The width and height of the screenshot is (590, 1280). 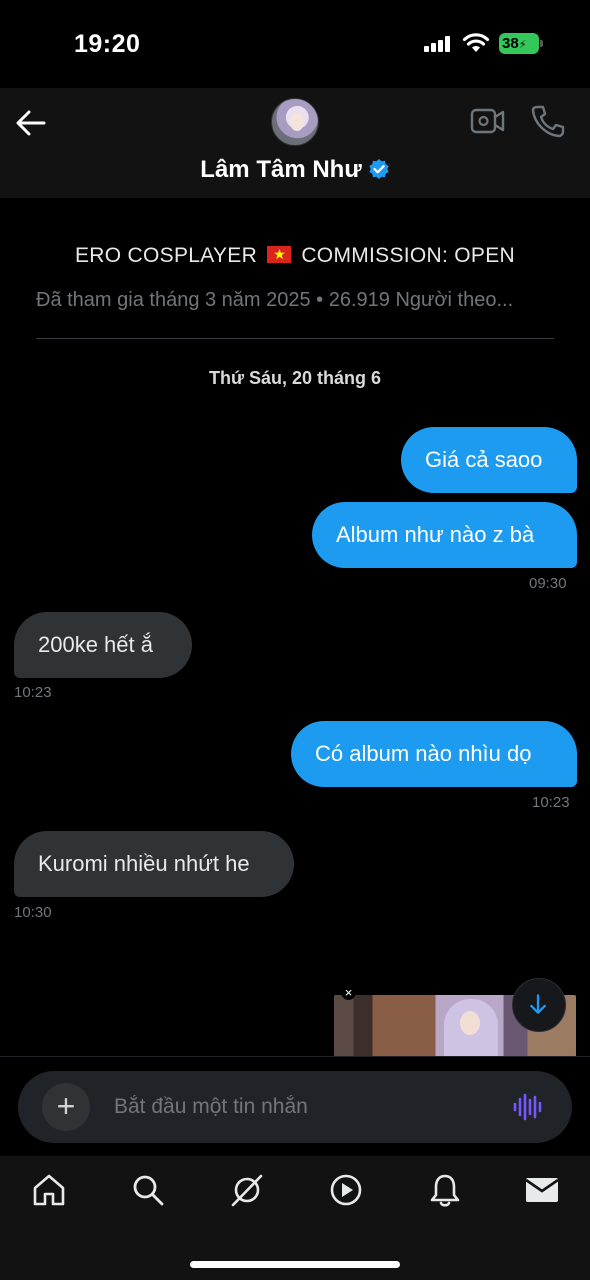 I want to click on arrow-down-icon, so click(x=538, y=1004).